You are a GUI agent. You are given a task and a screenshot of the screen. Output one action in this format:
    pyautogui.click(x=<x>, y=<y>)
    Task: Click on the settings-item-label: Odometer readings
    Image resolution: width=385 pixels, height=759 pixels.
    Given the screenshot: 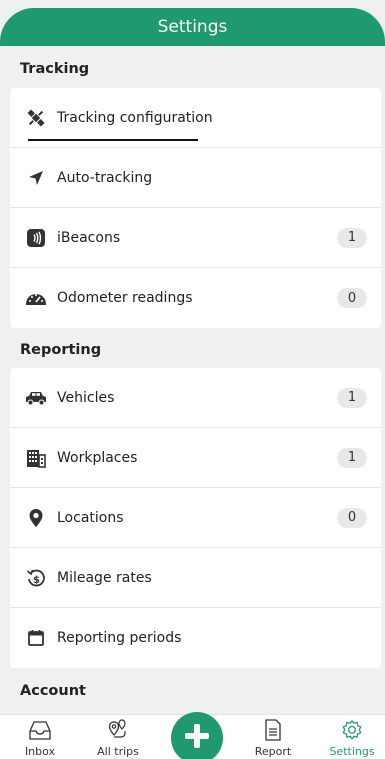 What is the action you would take?
    pyautogui.click(x=125, y=298)
    